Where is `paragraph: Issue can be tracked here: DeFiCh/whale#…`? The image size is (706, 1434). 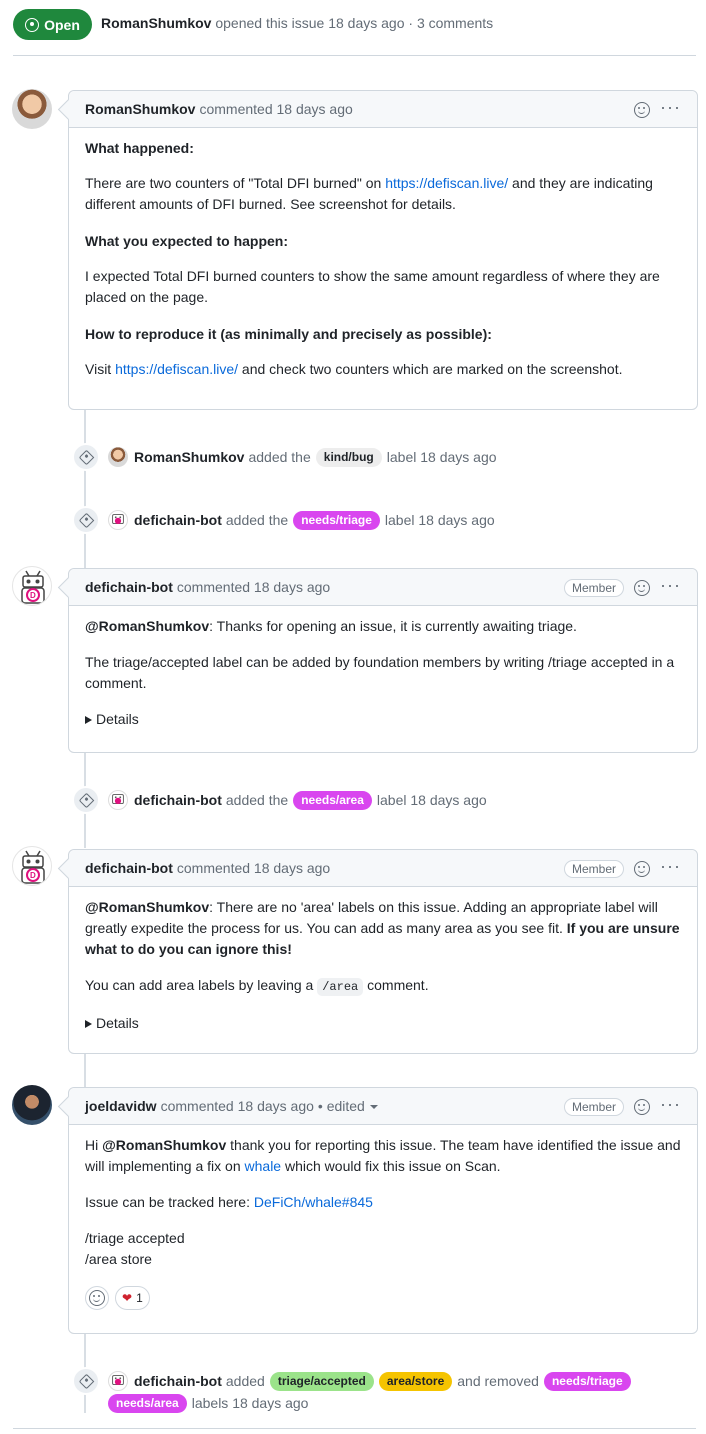
paragraph: Issue can be tracked here: DeFiCh/whale#… is located at coordinates (229, 1202).